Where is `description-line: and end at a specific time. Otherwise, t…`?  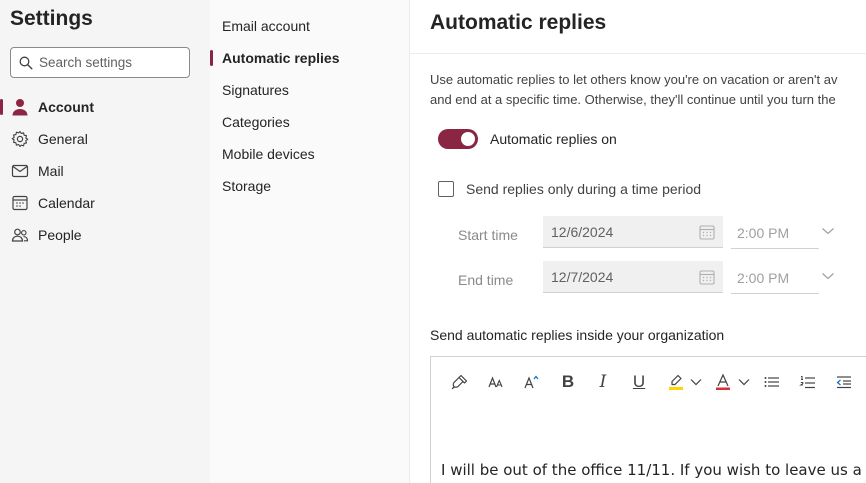 description-line: and end at a specific time. Otherwise, t… is located at coordinates (633, 99).